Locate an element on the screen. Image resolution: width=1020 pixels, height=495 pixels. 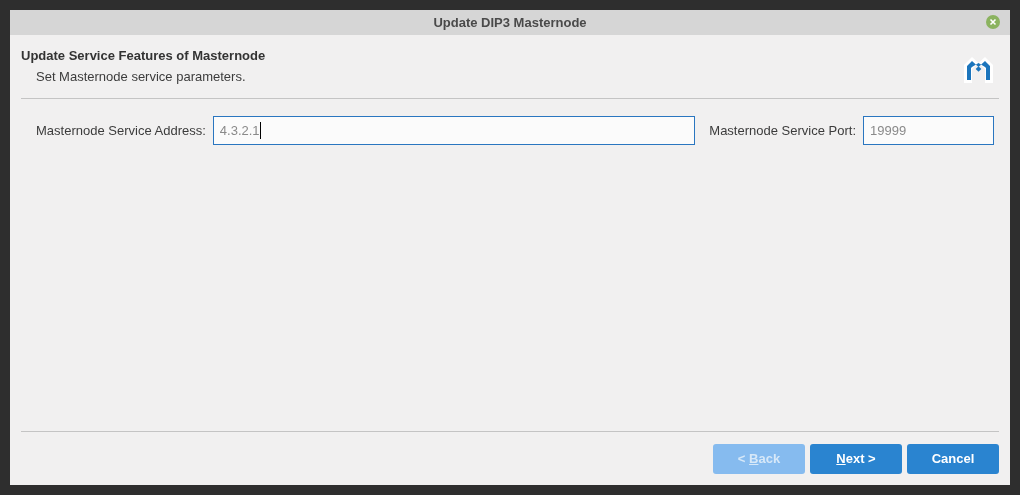
input-field: 19999 is located at coordinates (928, 130).